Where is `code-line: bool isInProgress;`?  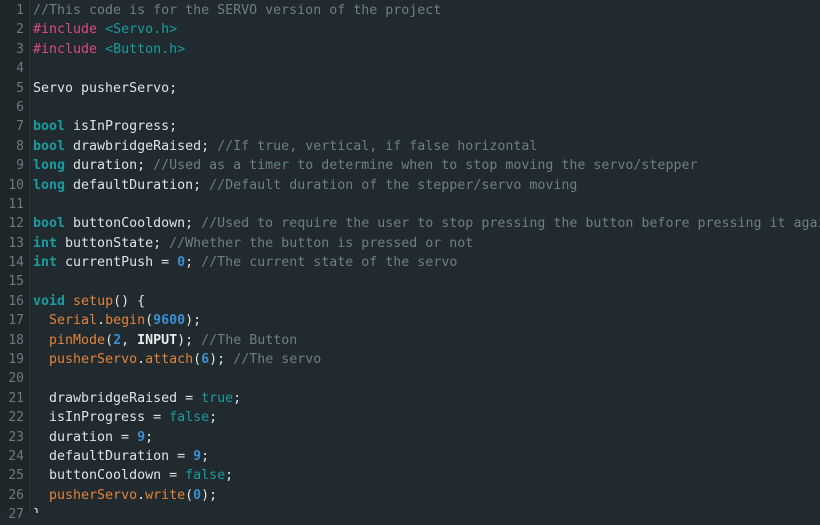 code-line: bool isInProgress; is located at coordinates (426, 126).